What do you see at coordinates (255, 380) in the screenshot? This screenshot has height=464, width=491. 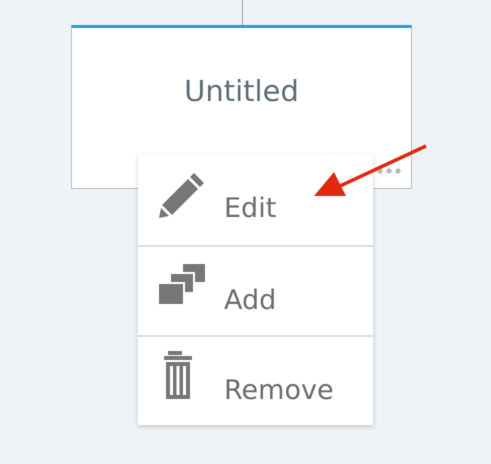 I see `menu-item: Remove` at bounding box center [255, 380].